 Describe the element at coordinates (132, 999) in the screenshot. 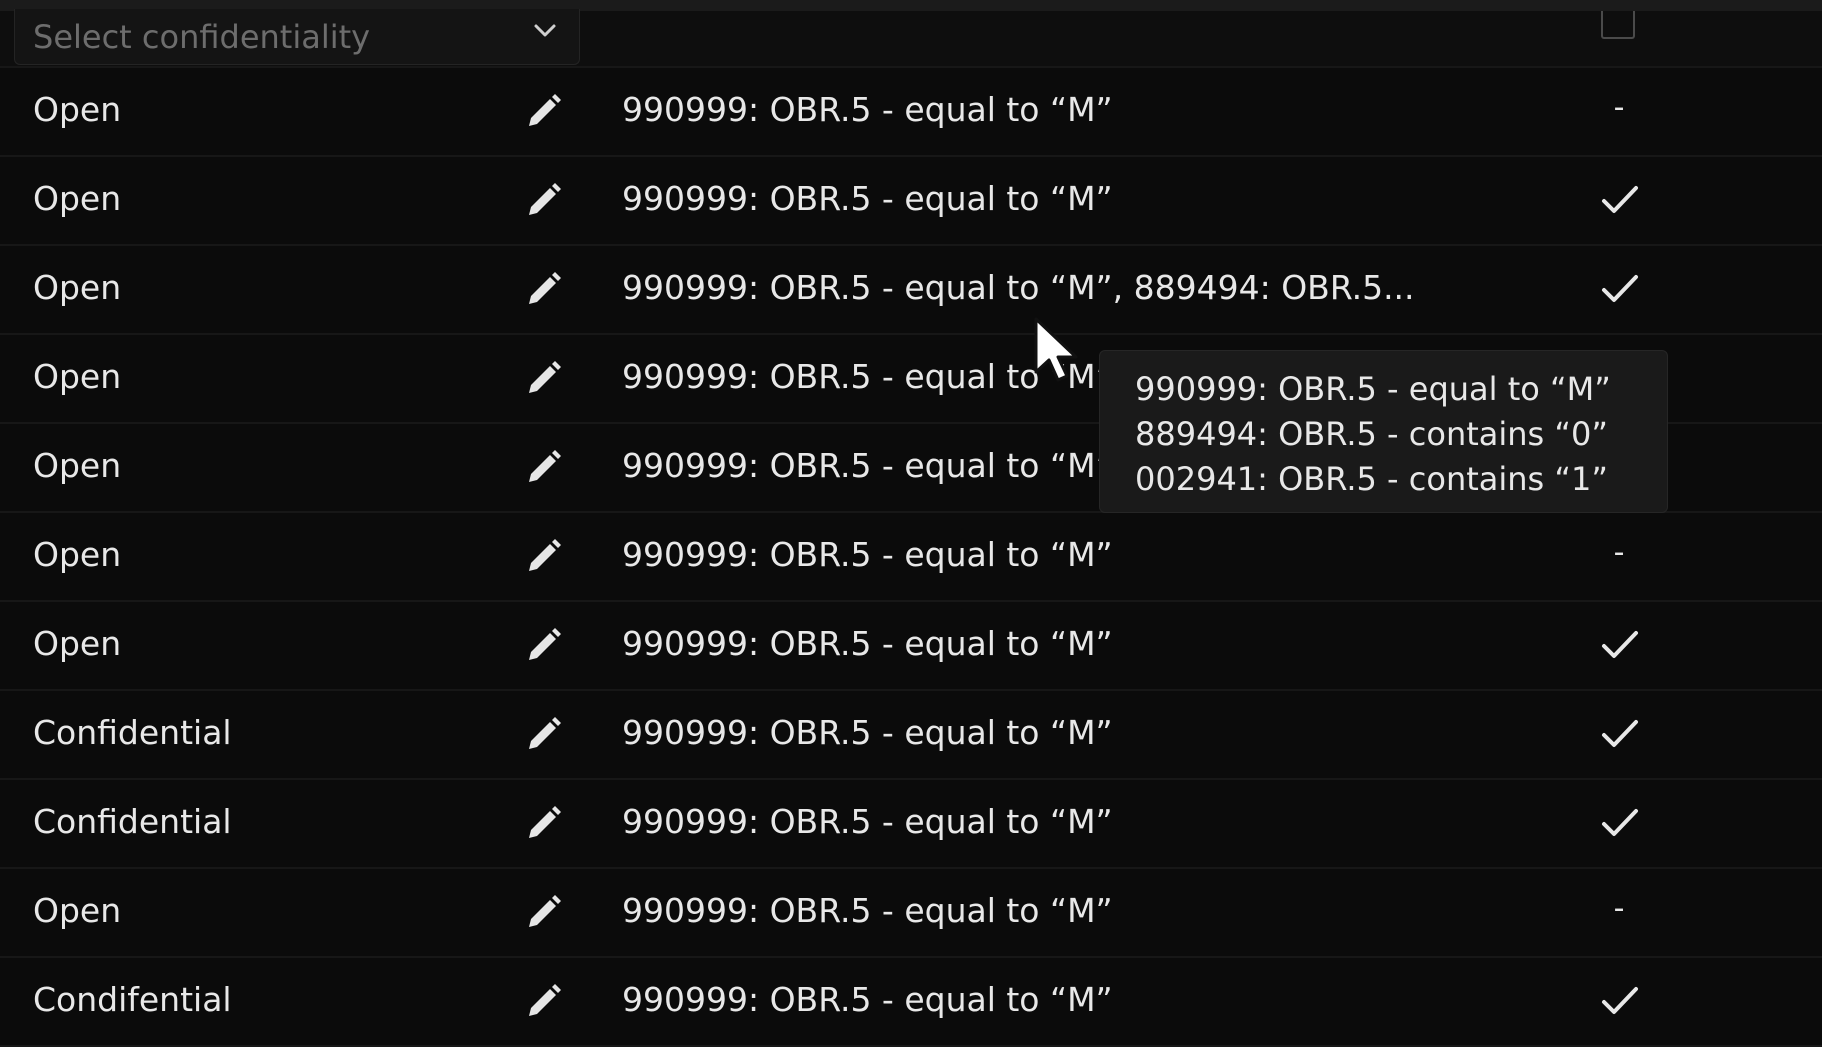

I see `confidentiality-cell: Condifential` at that location.